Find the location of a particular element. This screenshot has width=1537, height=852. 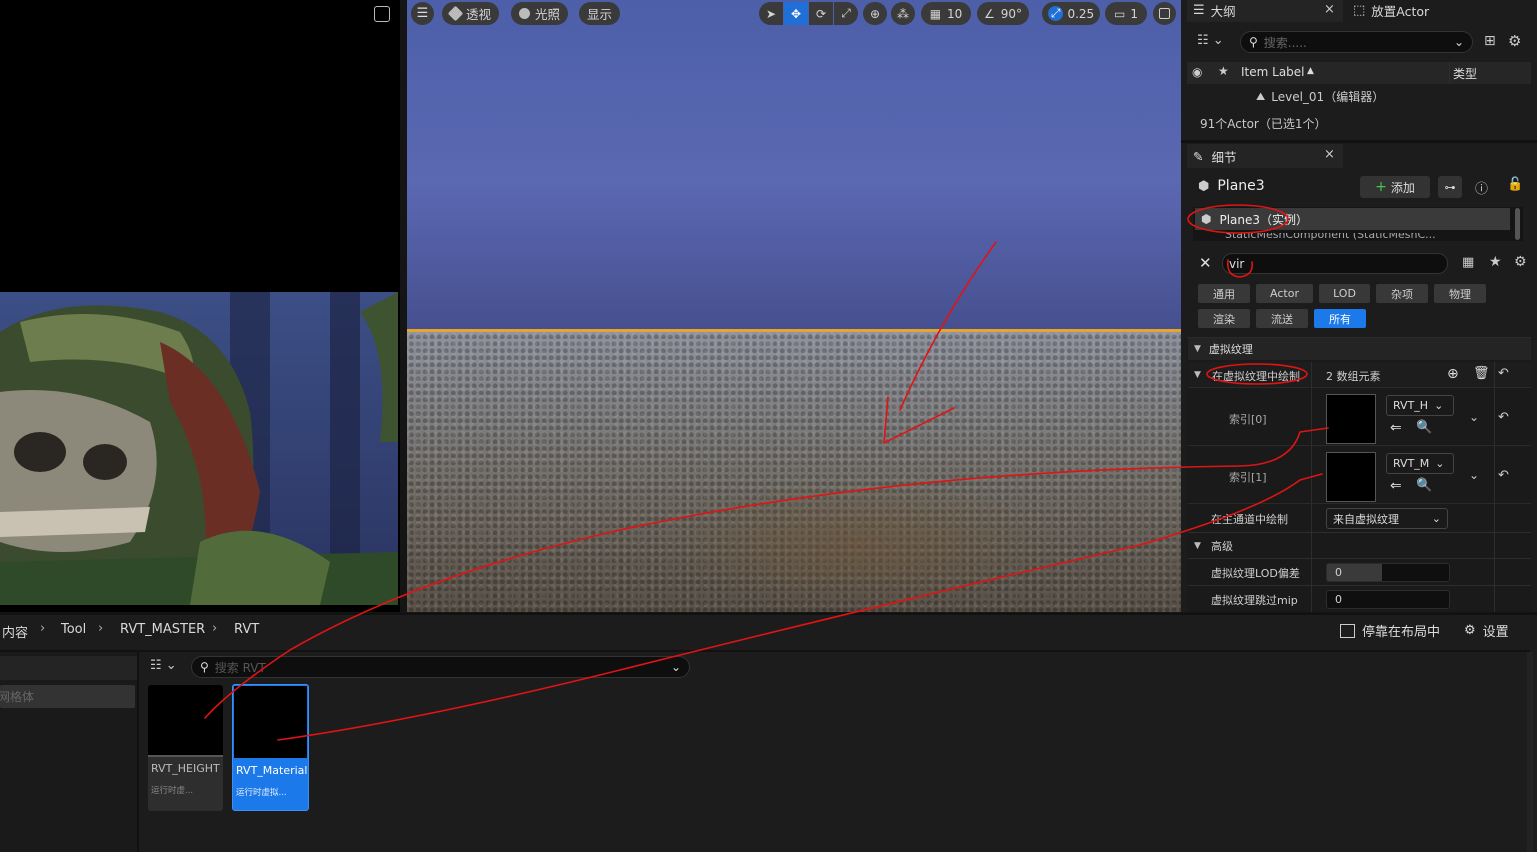

lod-bias-label: 虚拟纹理LOD偏差 is located at coordinates (1255, 573).